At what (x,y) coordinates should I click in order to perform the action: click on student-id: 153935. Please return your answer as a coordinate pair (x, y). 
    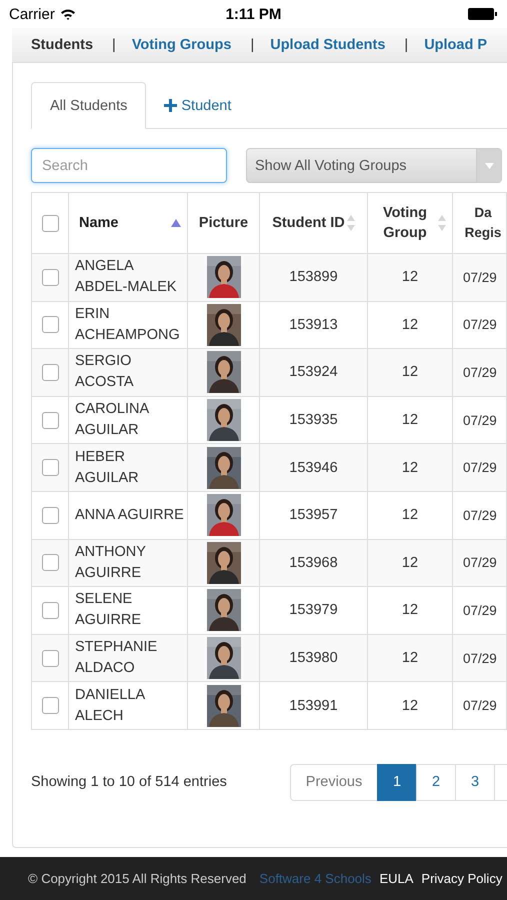
    Looking at the image, I should click on (313, 420).